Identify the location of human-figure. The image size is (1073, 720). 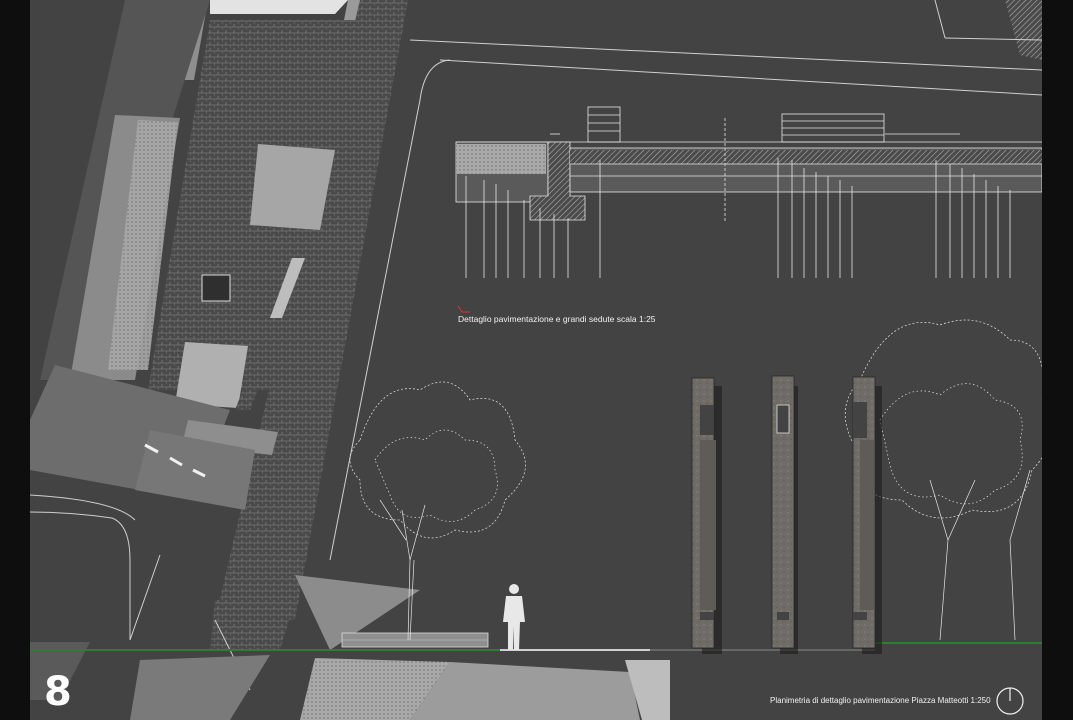
(514, 617).